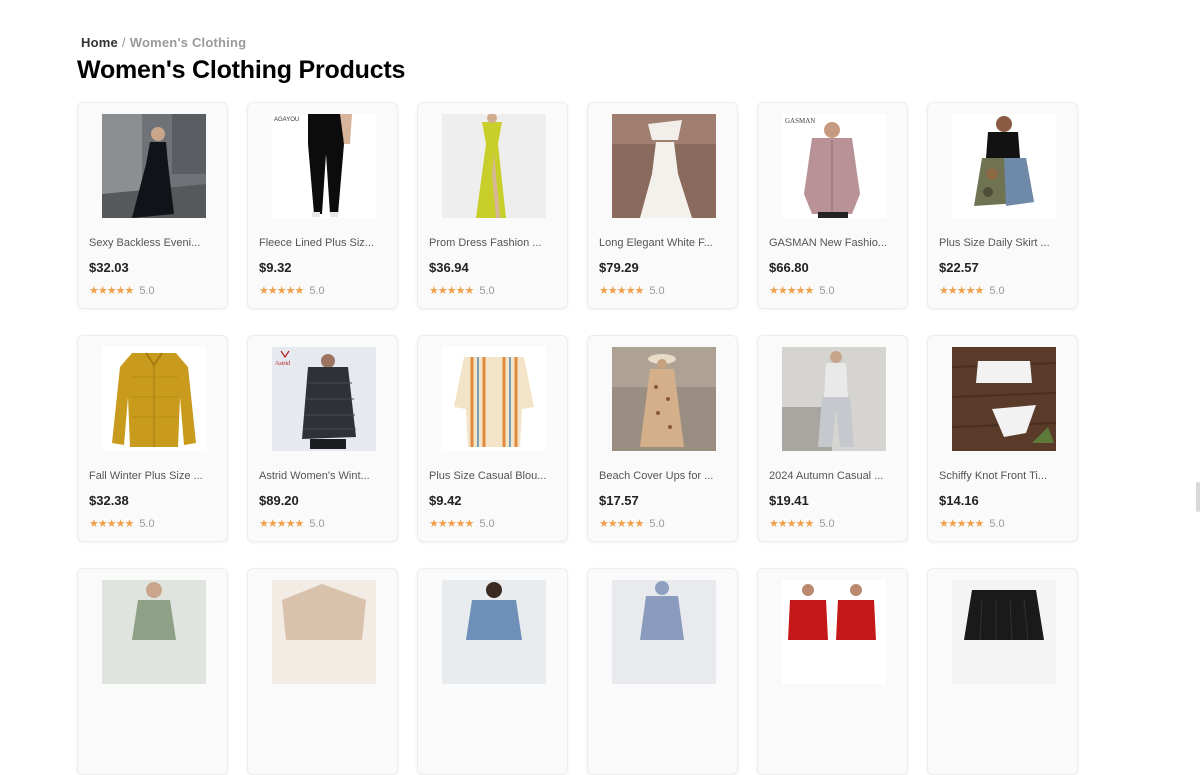 The width and height of the screenshot is (1200, 775). Describe the element at coordinates (286, 120) in the screenshot. I see `svg-text: AGAYOU` at that location.